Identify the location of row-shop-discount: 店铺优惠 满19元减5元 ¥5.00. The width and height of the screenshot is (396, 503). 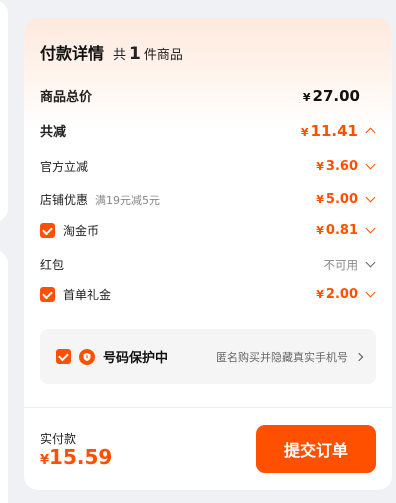
(208, 199).